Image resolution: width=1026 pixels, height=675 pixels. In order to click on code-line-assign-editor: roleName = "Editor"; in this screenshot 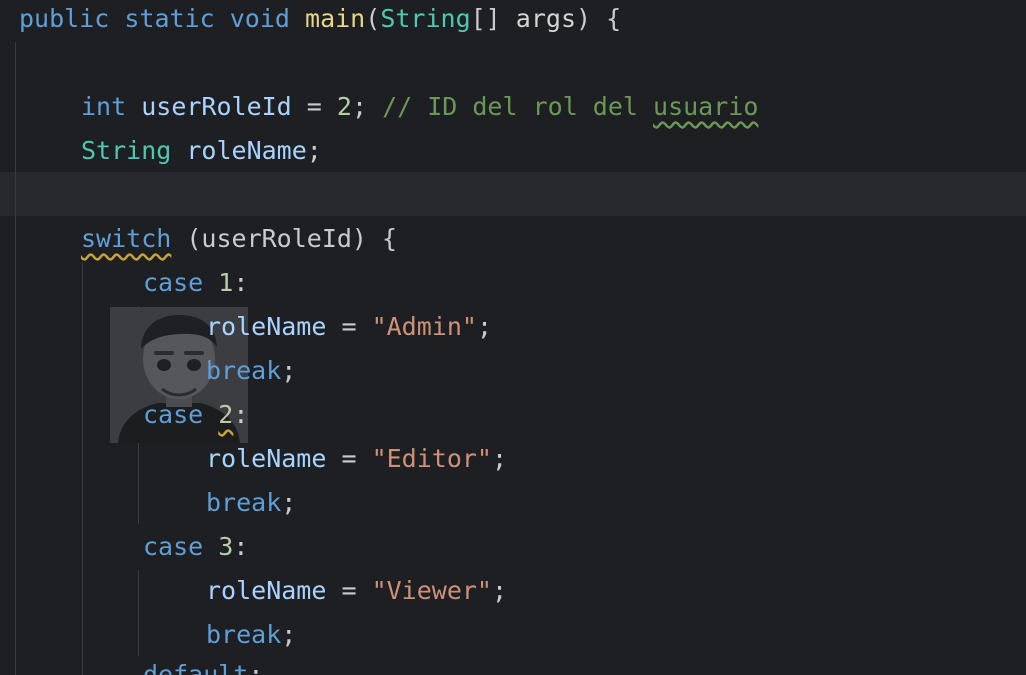, I will do `click(356, 459)`.